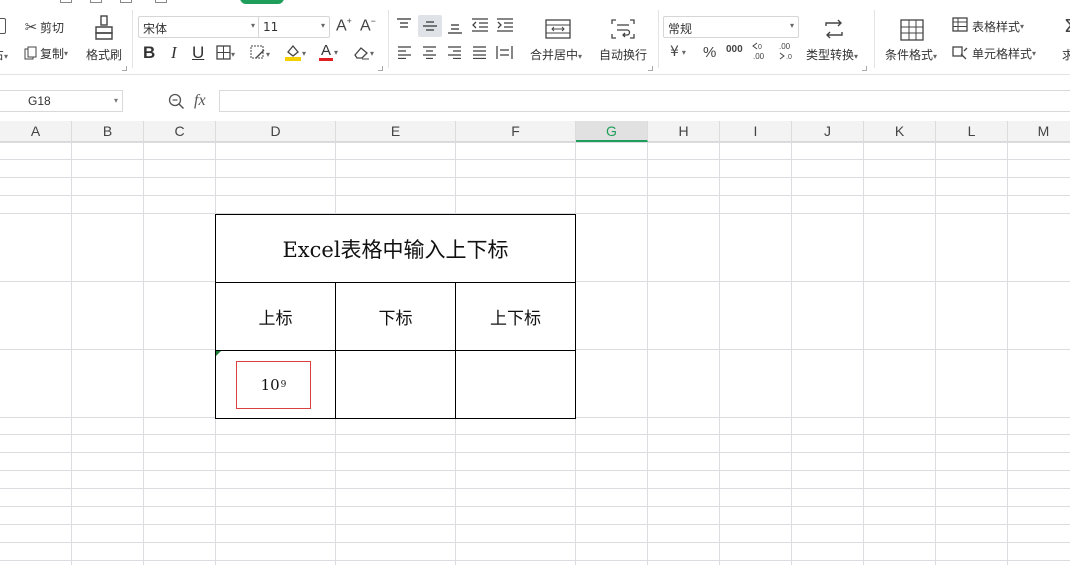 This screenshot has width=1070, height=565. What do you see at coordinates (787, 52) in the screenshot?
I see `decrease-decimal-icon: .00.0` at bounding box center [787, 52].